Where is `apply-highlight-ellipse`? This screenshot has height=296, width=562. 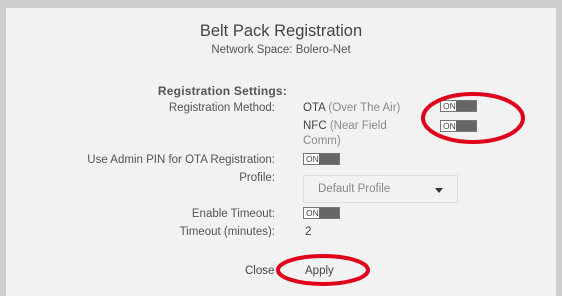
apply-highlight-ellipse is located at coordinates (323, 270).